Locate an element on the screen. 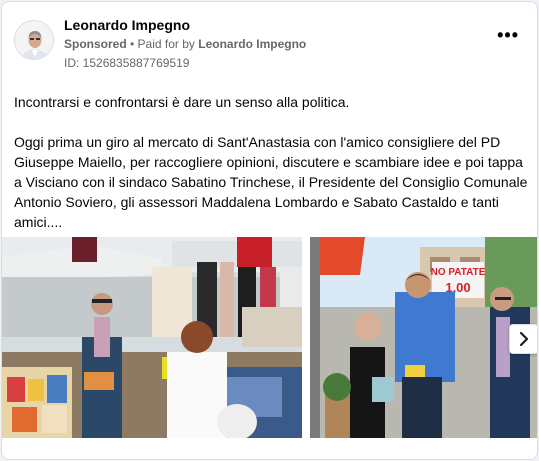 The image size is (539, 461). avatar is located at coordinates (34, 40).